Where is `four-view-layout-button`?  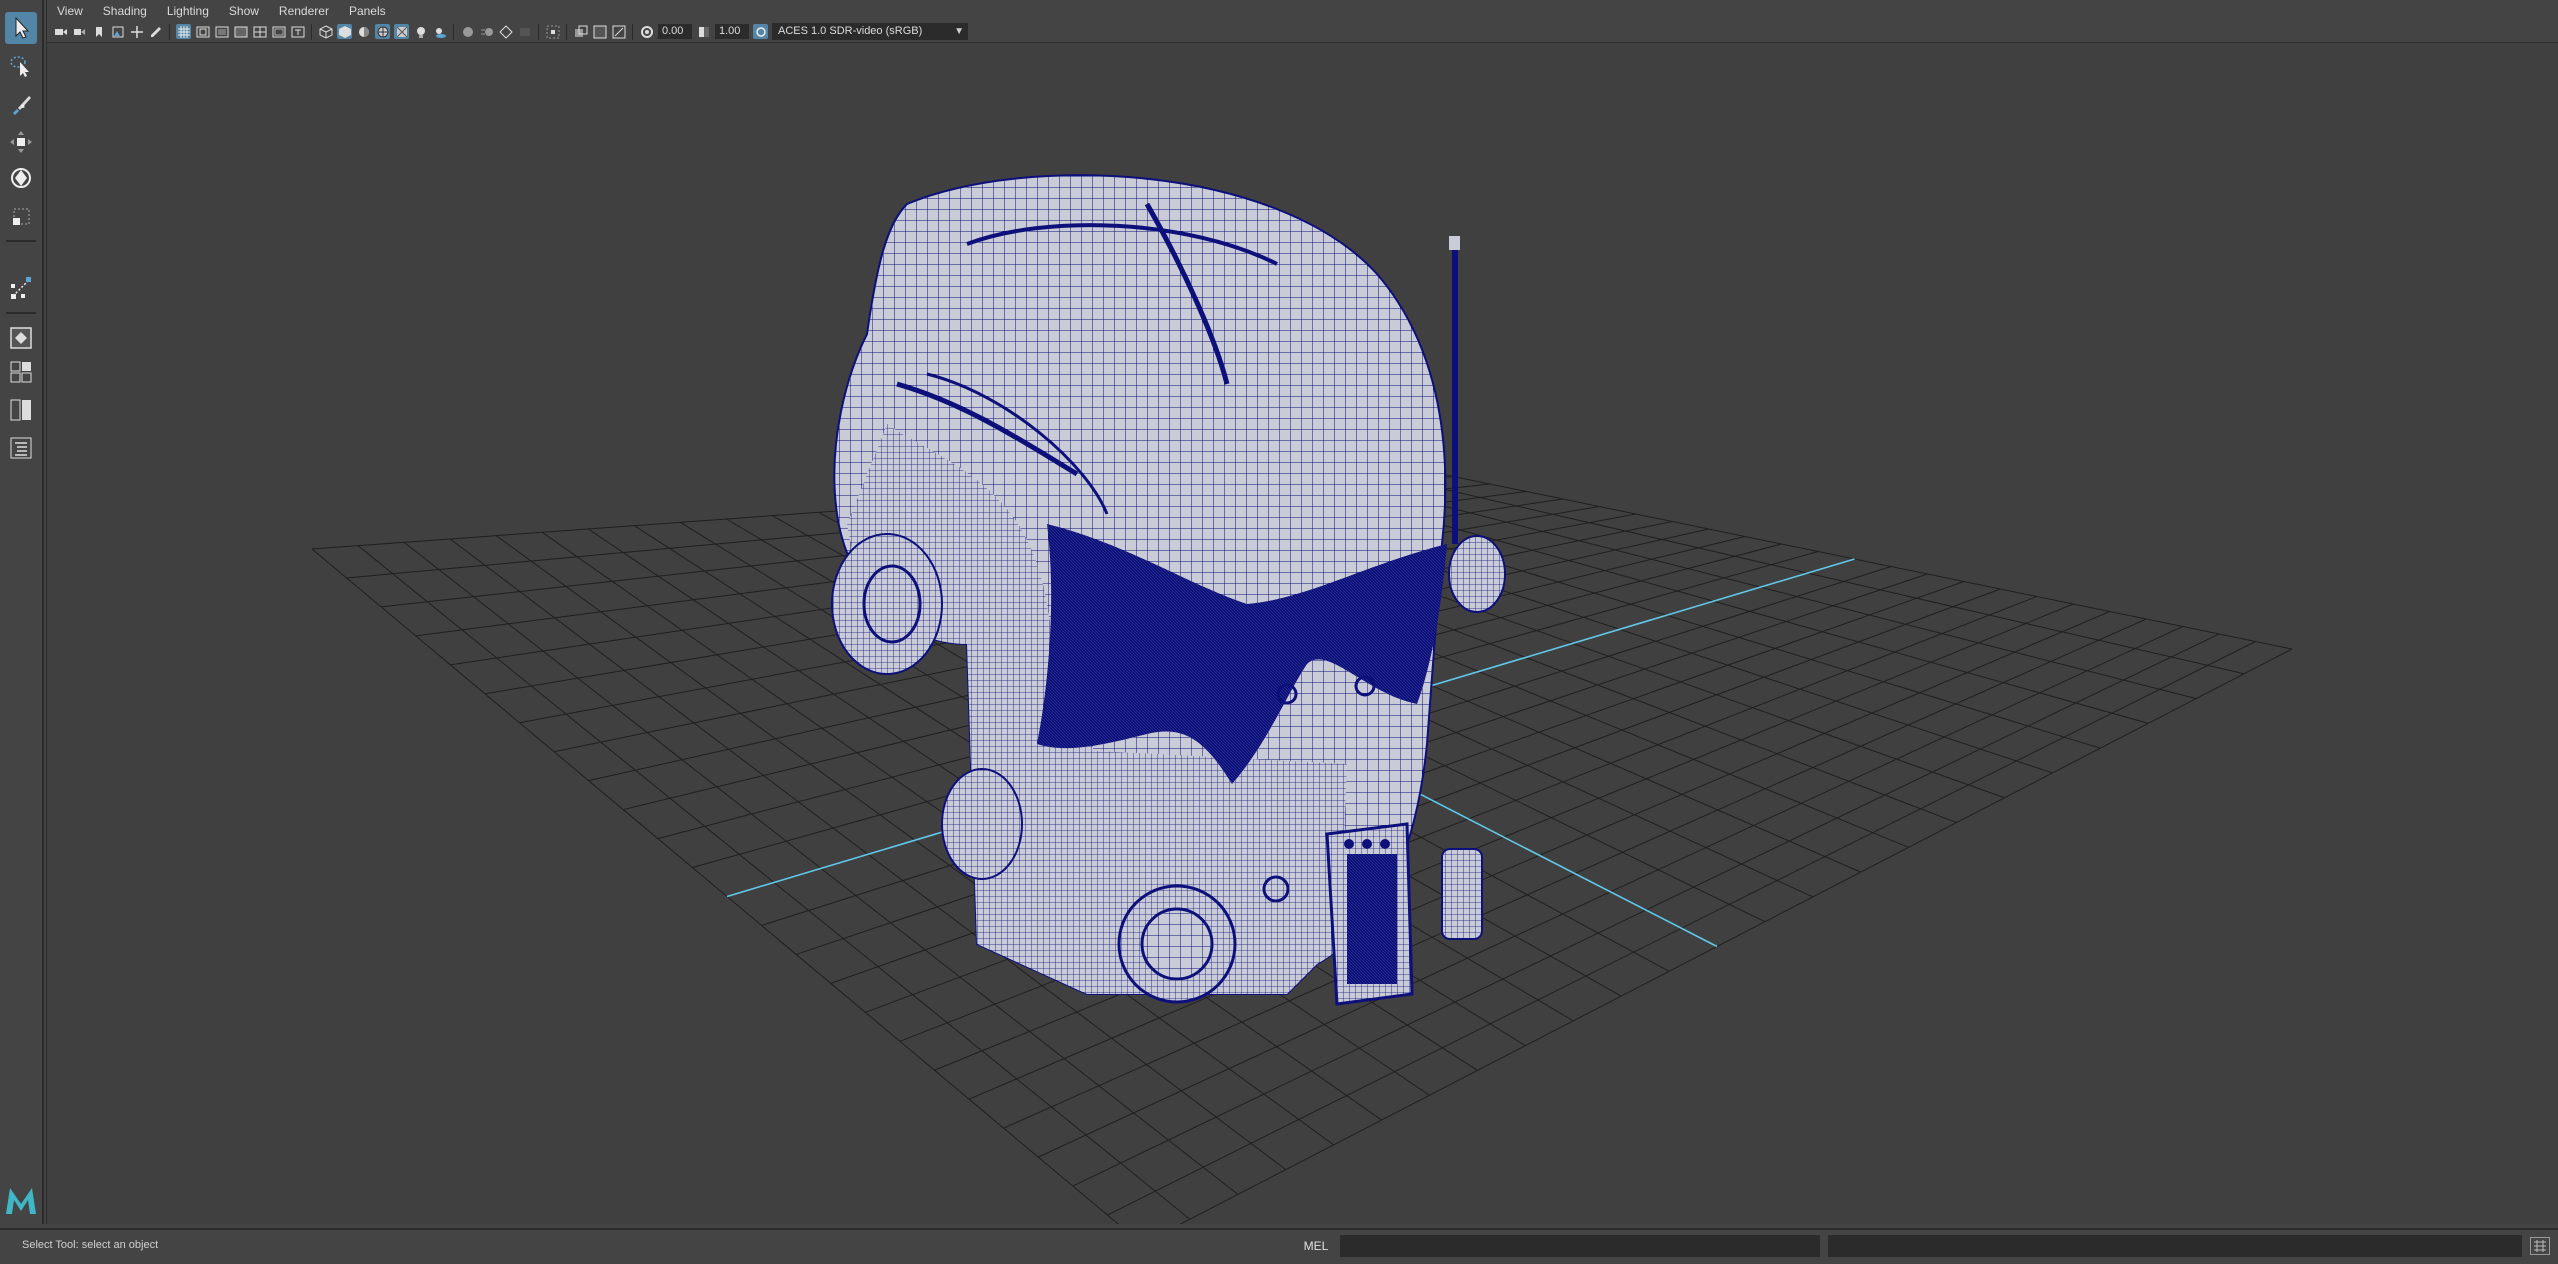 four-view-layout-button is located at coordinates (21, 372).